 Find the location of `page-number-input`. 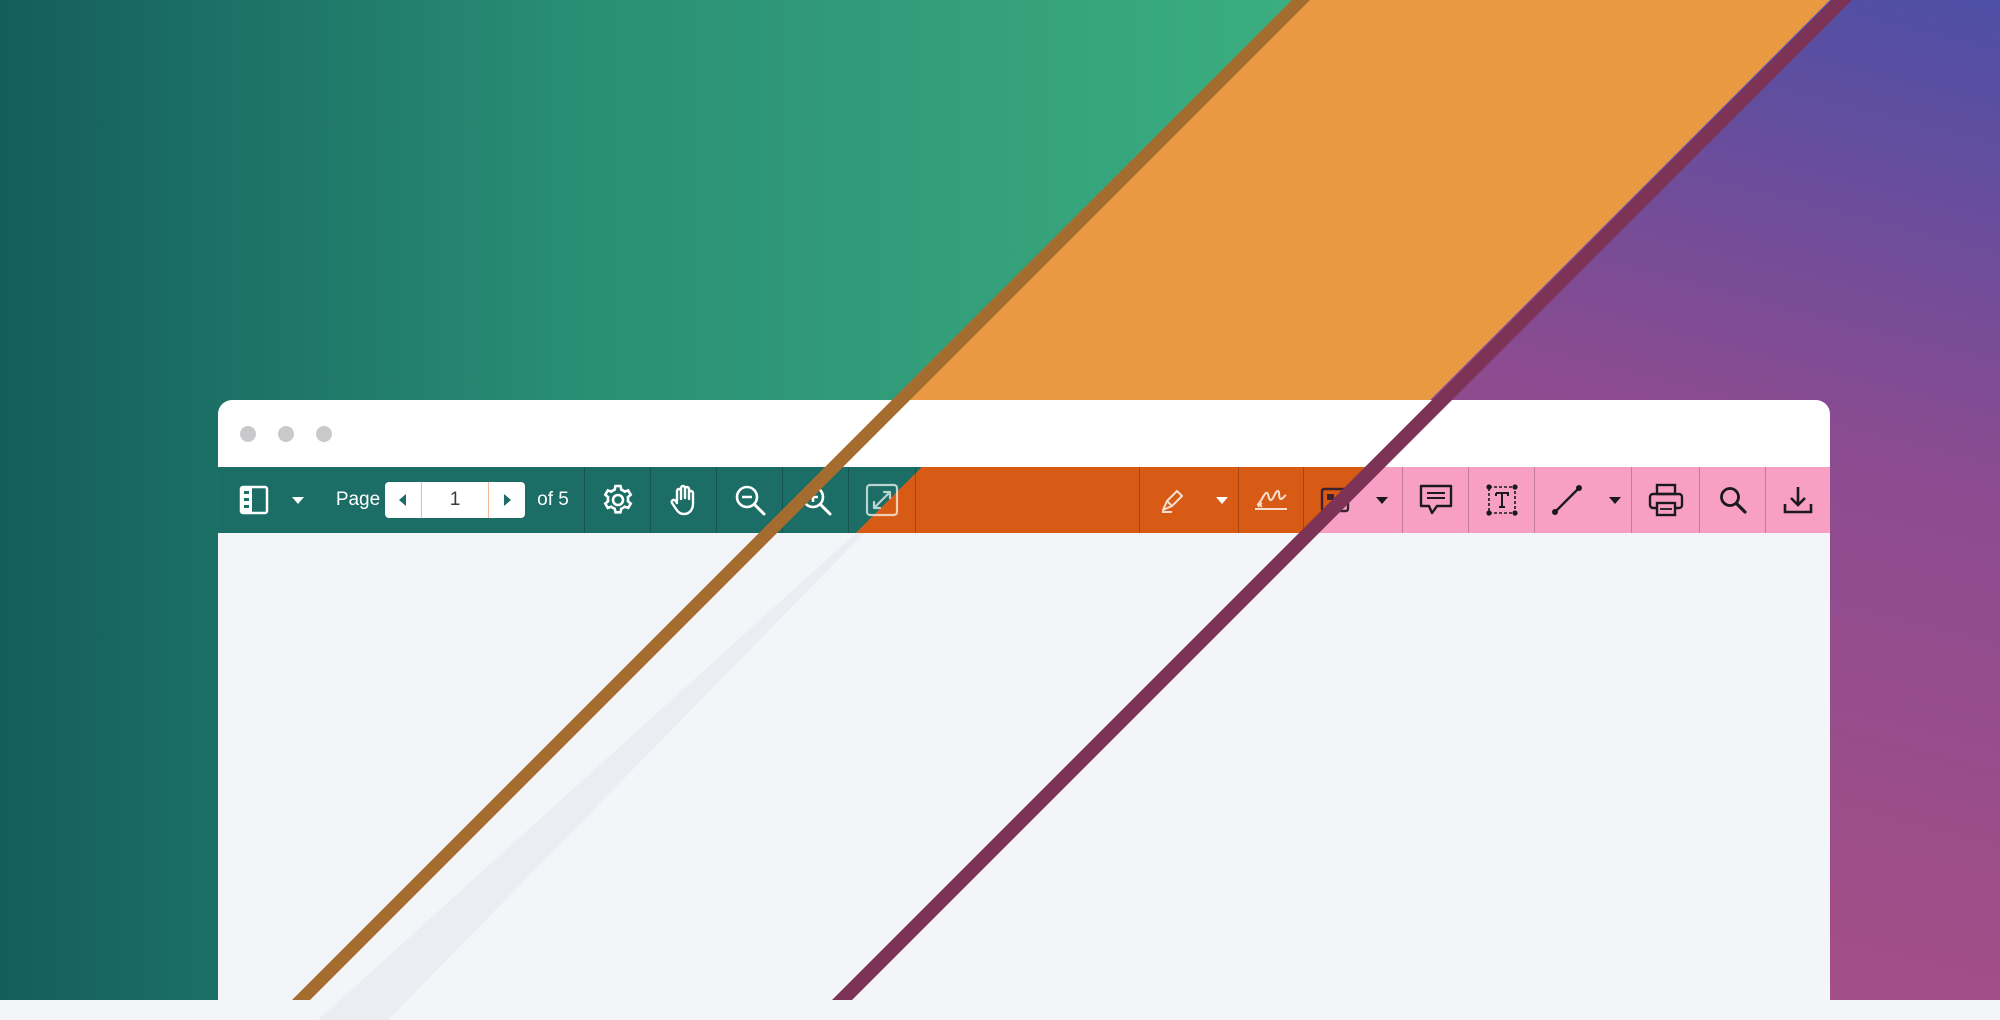

page-number-input is located at coordinates (455, 500).